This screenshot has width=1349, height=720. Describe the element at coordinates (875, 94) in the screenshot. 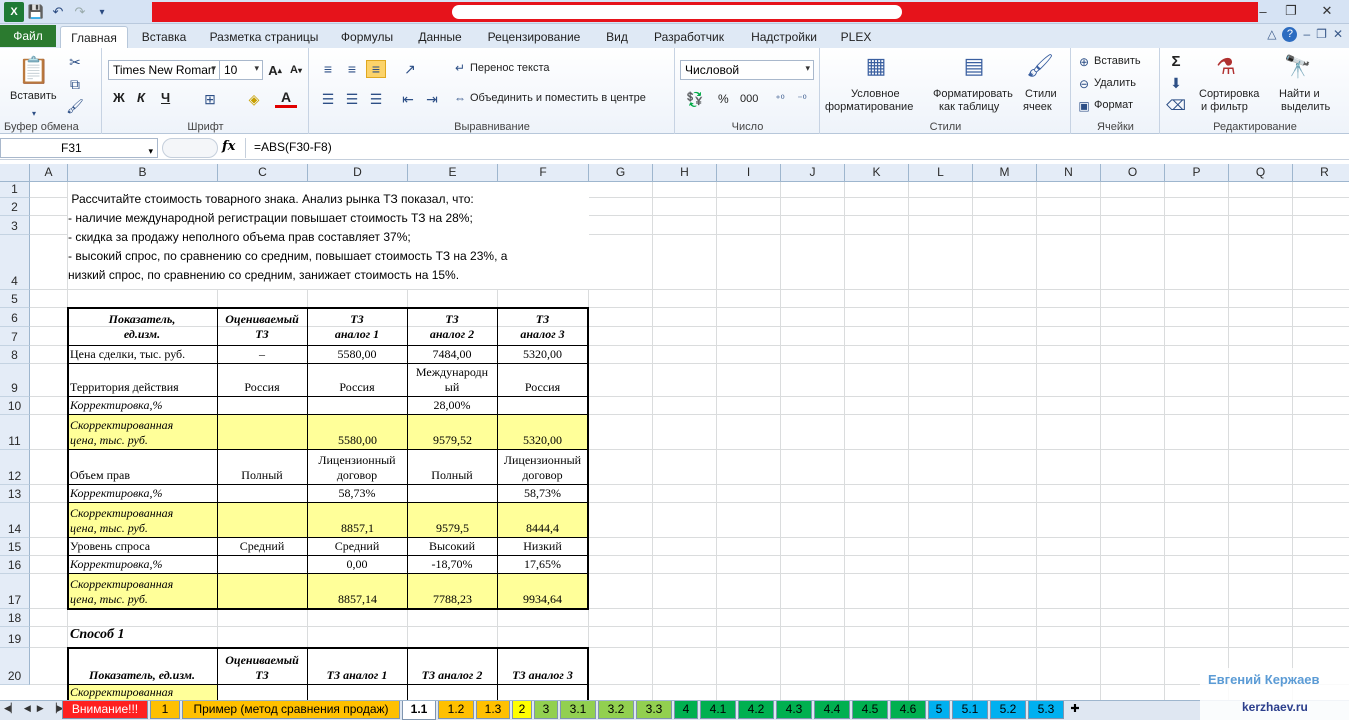

I see `conditional-formatting-button: Условное` at that location.